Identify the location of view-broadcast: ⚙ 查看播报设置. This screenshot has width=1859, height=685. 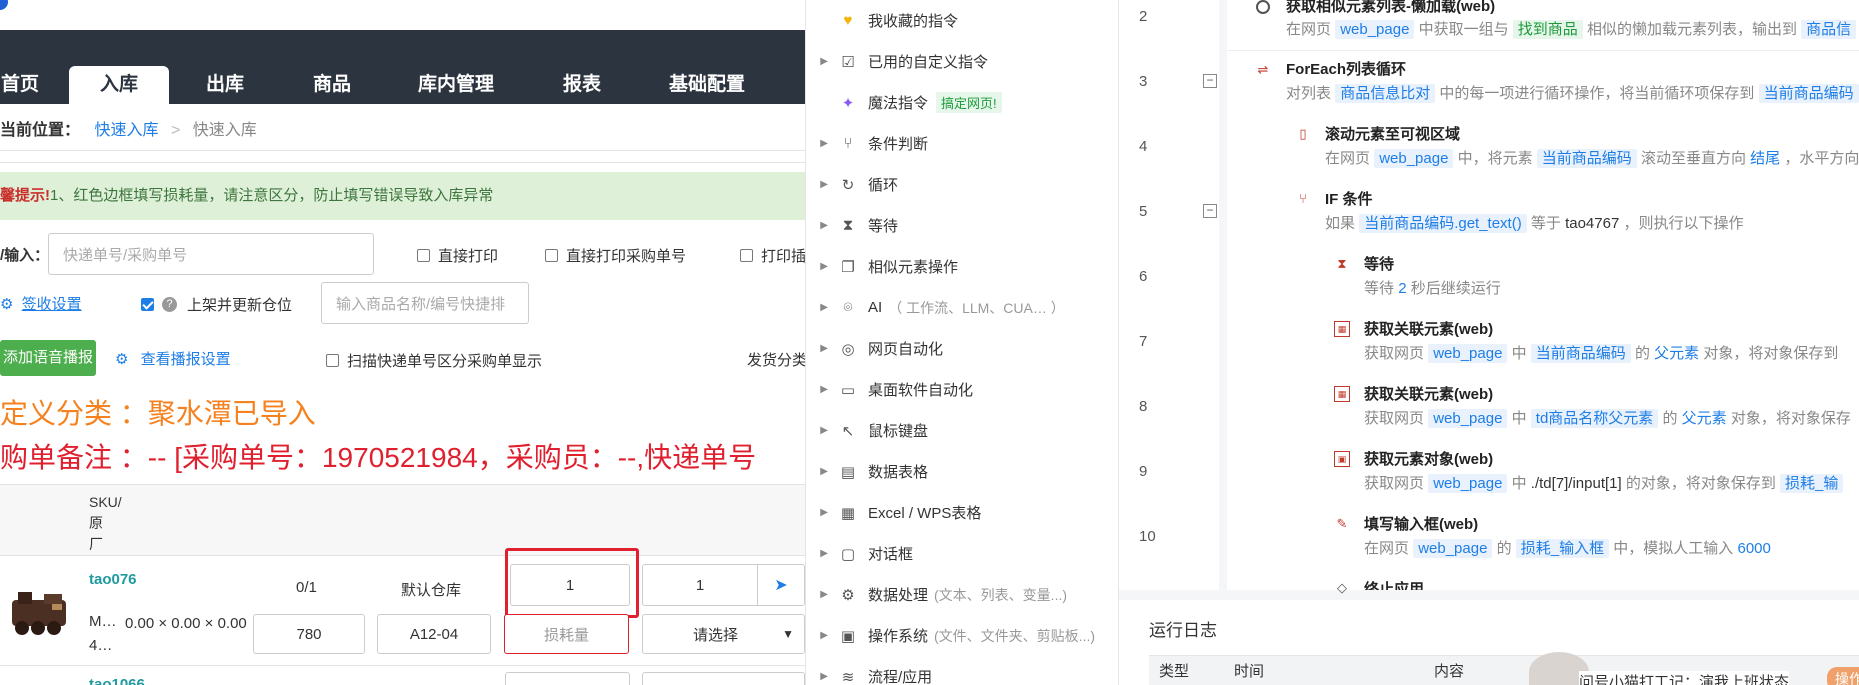
(173, 358).